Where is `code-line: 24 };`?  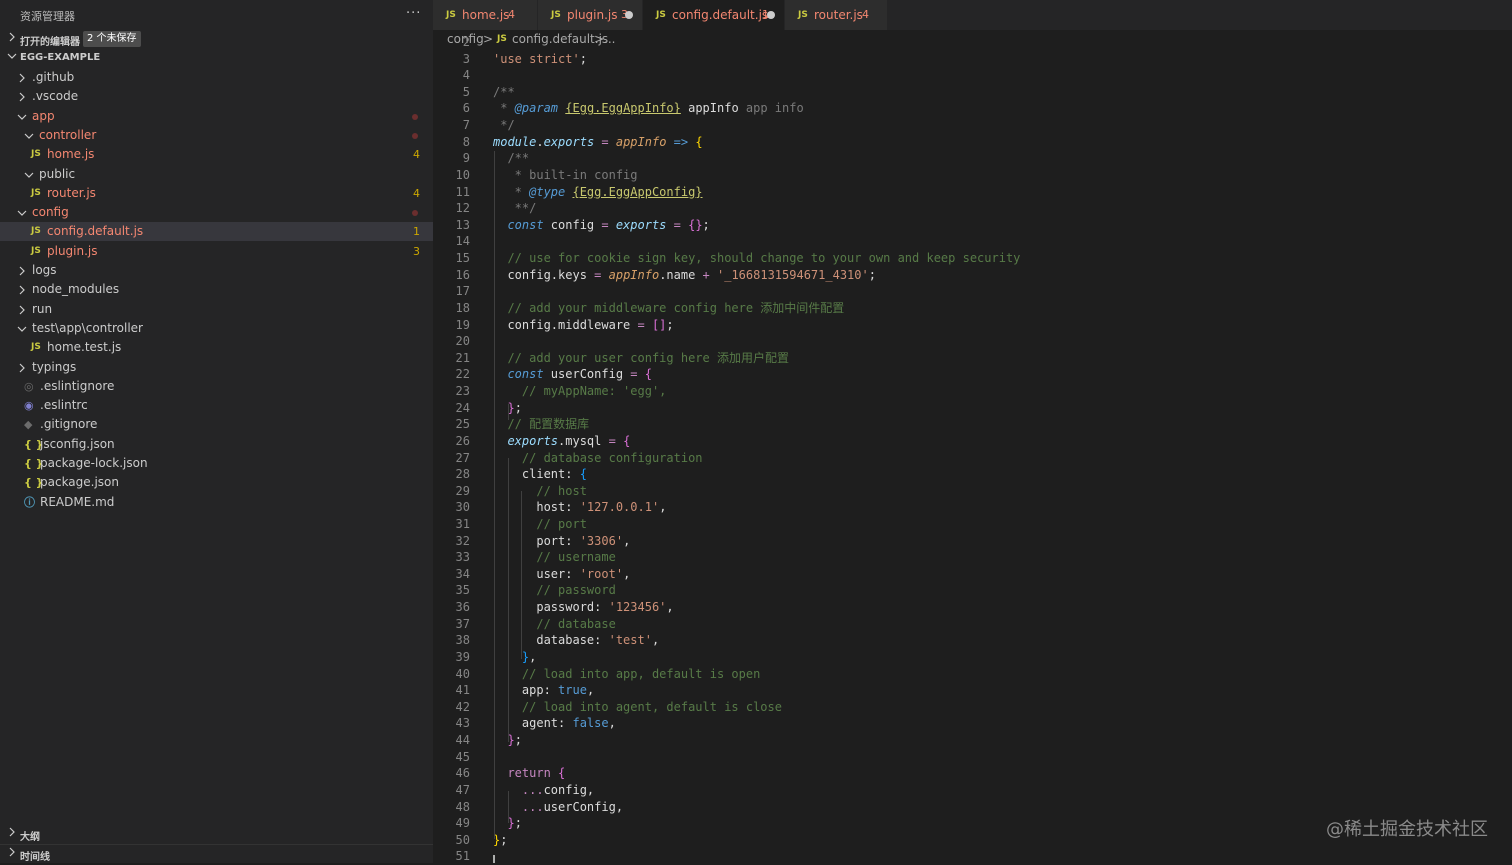
code-line: 24 }; is located at coordinates (972, 408).